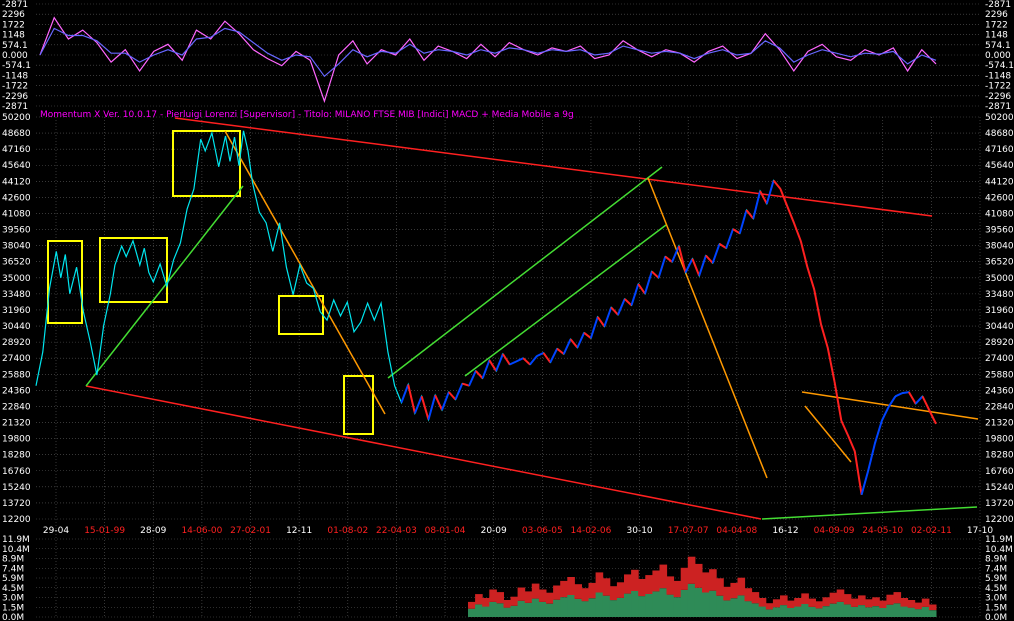 This screenshot has width=1014, height=621. I want to click on volume-tick-label: 1.5M, so click(996, 608).